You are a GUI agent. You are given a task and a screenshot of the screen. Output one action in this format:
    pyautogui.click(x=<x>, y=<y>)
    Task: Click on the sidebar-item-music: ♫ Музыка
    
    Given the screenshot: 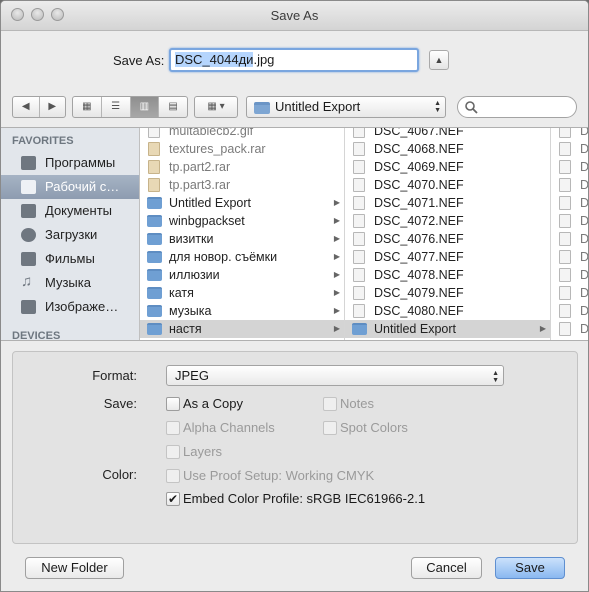 What is the action you would take?
    pyautogui.click(x=70, y=283)
    